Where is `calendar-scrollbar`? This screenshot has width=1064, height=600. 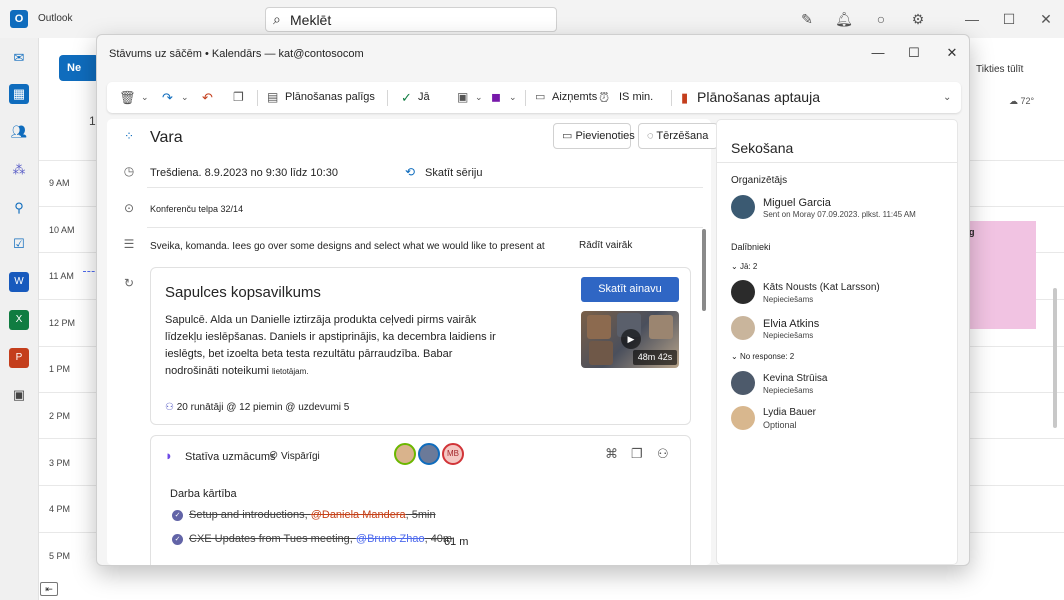 calendar-scrollbar is located at coordinates (1055, 358).